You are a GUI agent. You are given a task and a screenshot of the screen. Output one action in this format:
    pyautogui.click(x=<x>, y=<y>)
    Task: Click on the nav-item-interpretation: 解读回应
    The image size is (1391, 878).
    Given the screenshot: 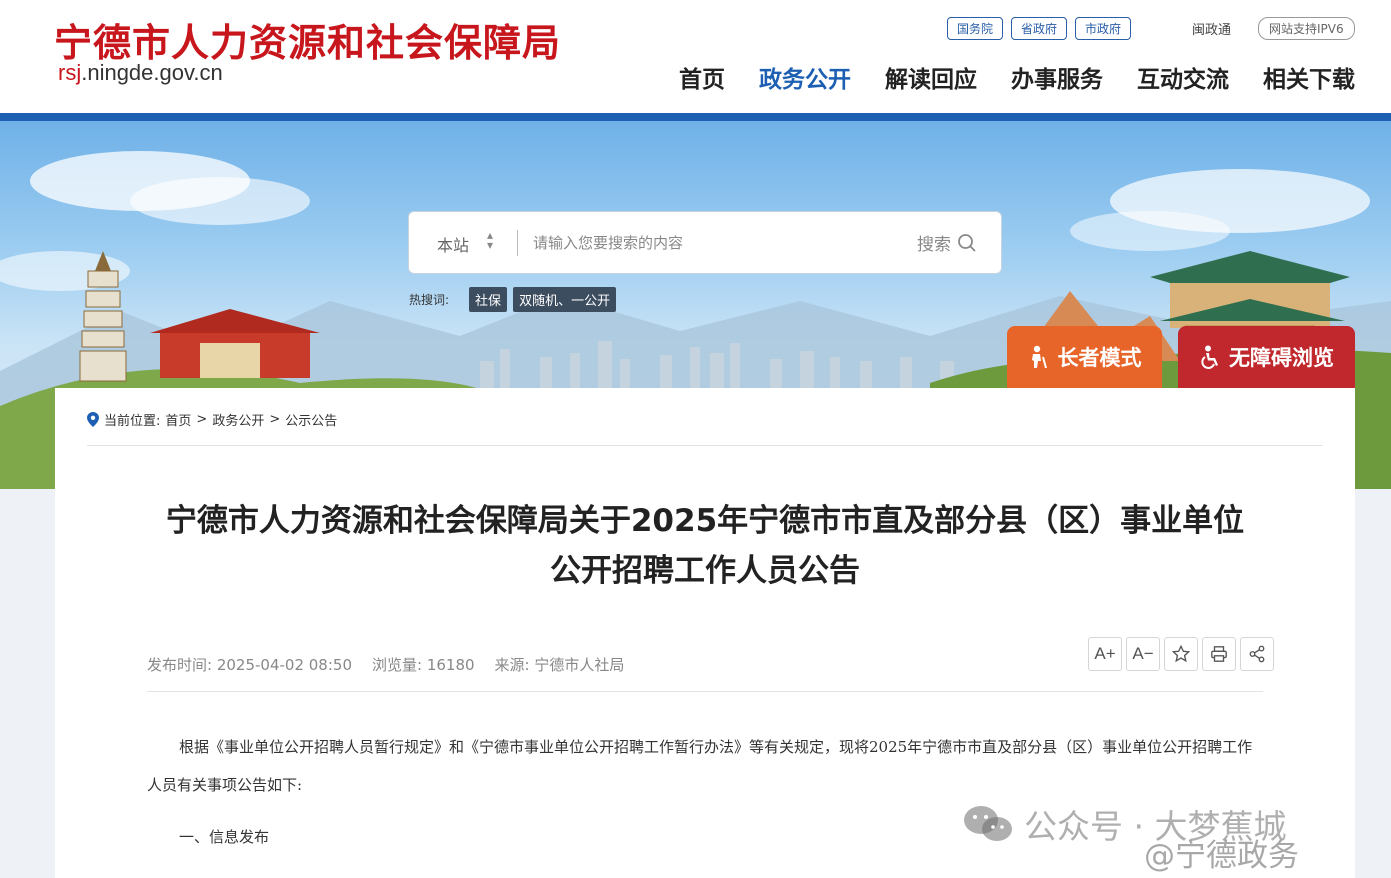 What is the action you would take?
    pyautogui.click(x=931, y=77)
    